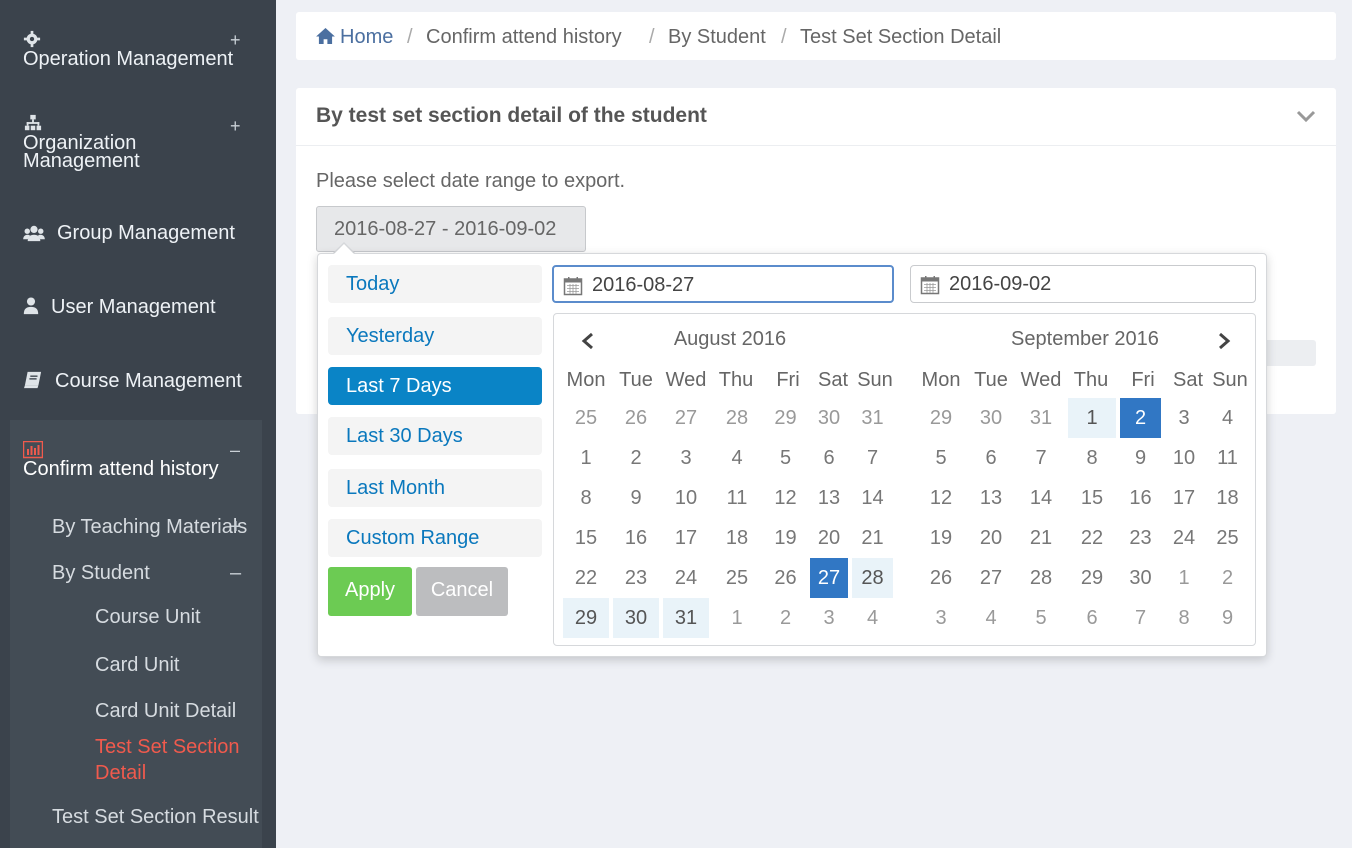 Image resolution: width=1352 pixels, height=848 pixels. I want to click on chevron-left-icon, so click(588, 341).